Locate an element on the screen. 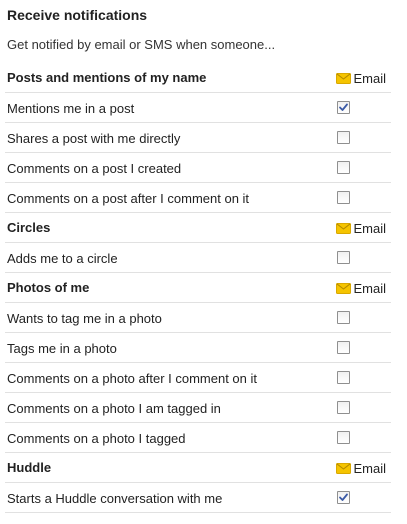 The height and width of the screenshot is (524, 407). notification-row: Starts a Huddle conversation with me is located at coordinates (198, 498).